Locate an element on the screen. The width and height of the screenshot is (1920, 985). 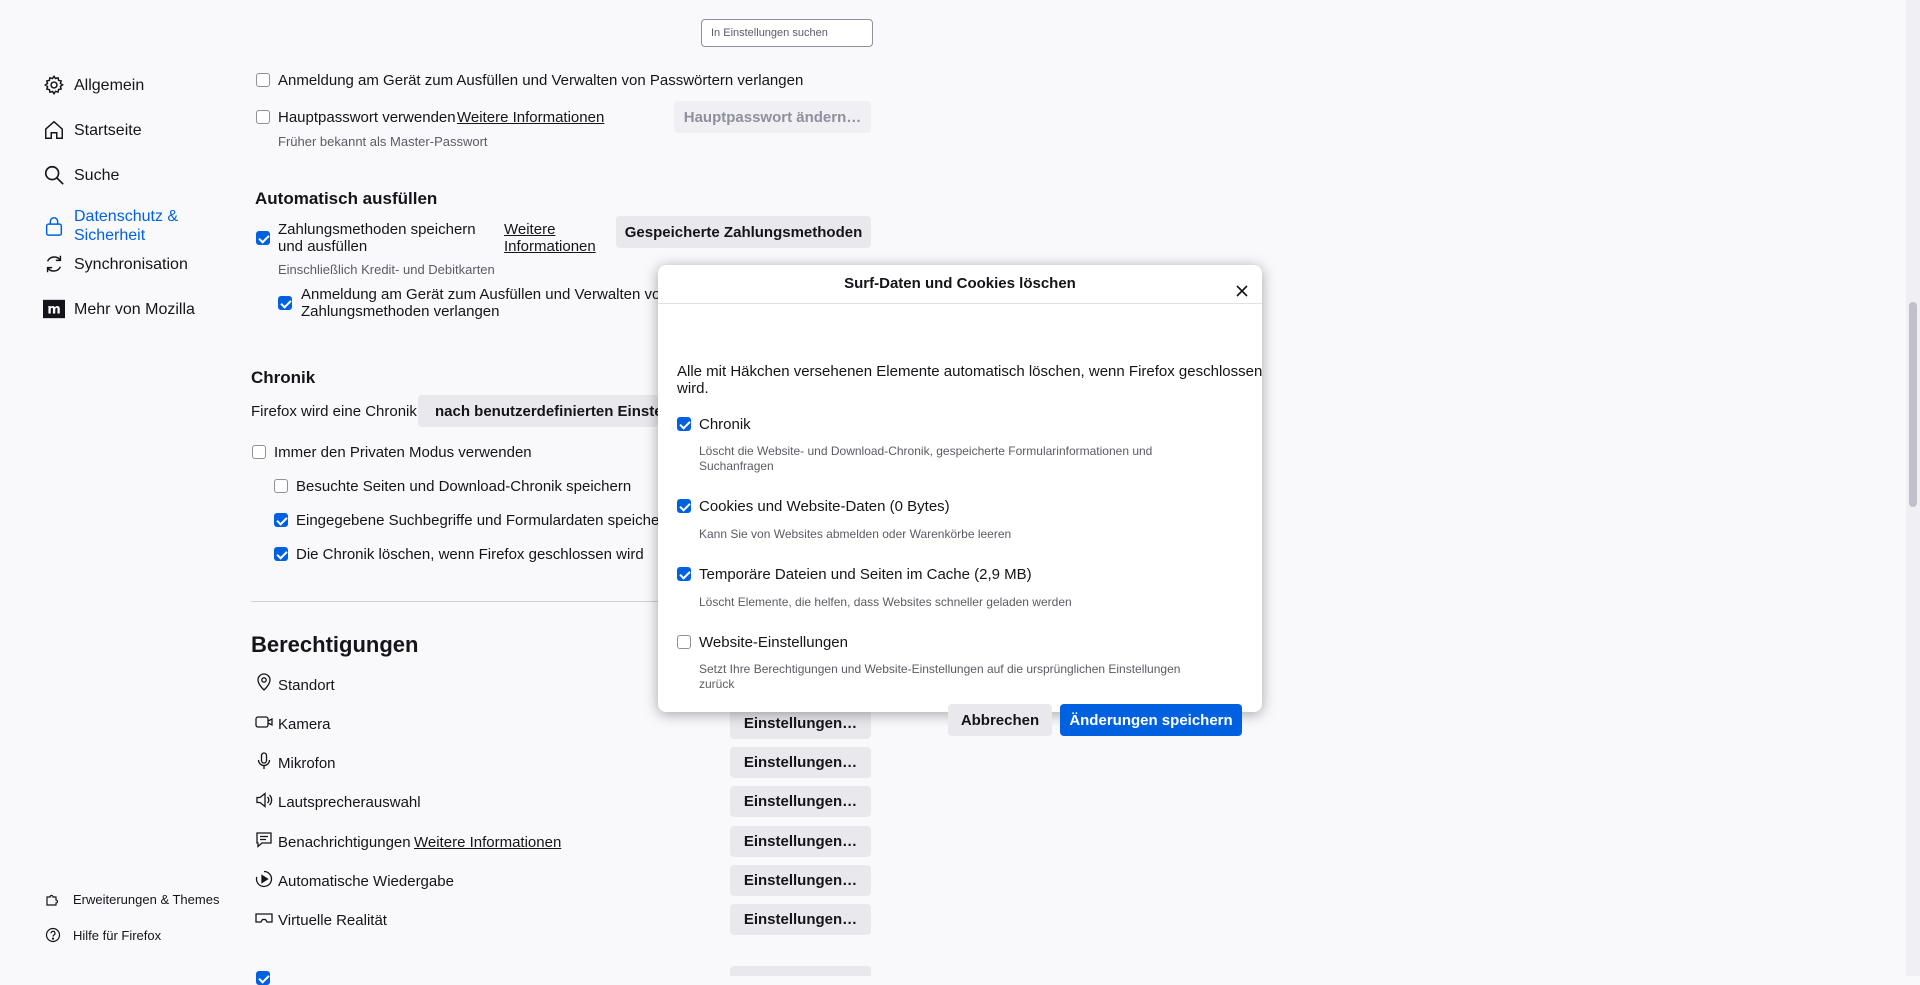
permission-notifications-label: Benachrichtigungen is located at coordinates (344, 842).